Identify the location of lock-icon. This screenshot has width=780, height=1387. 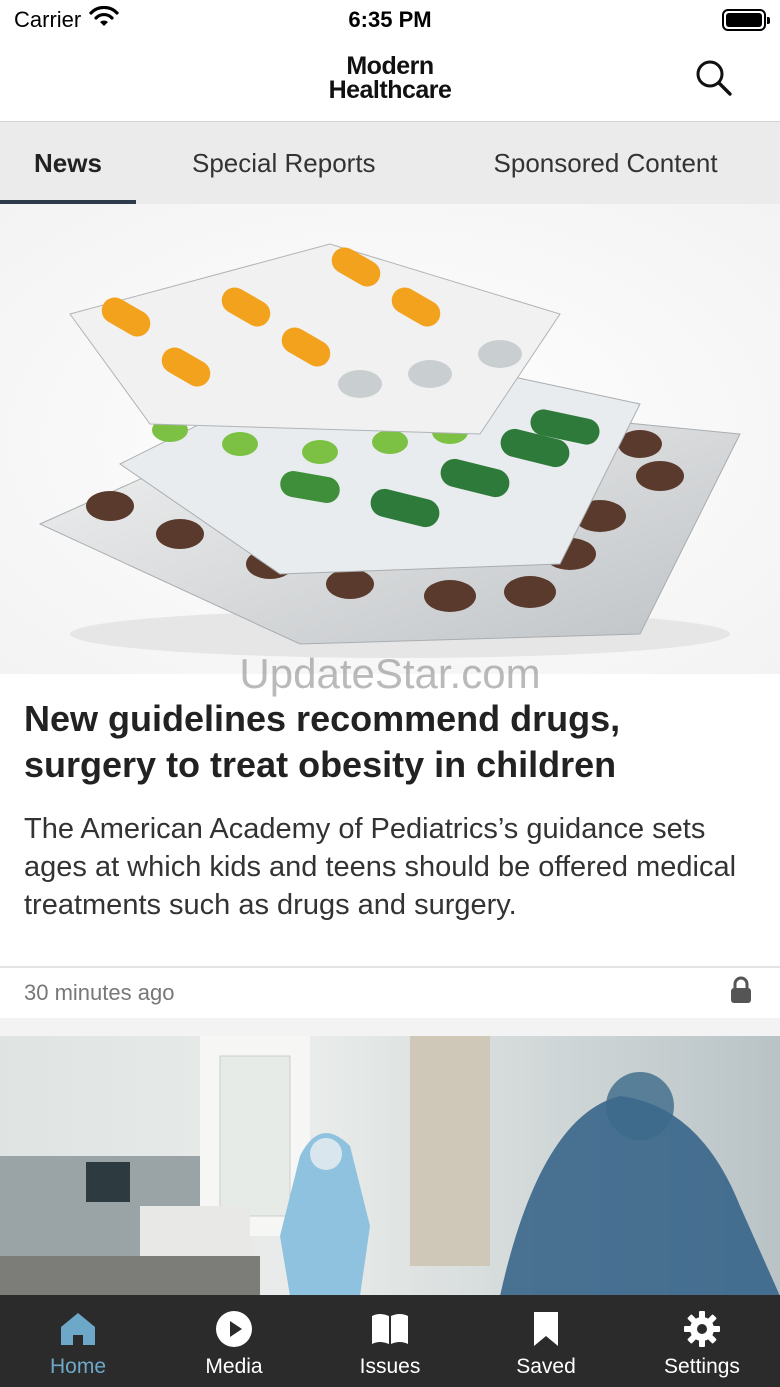
(741, 993).